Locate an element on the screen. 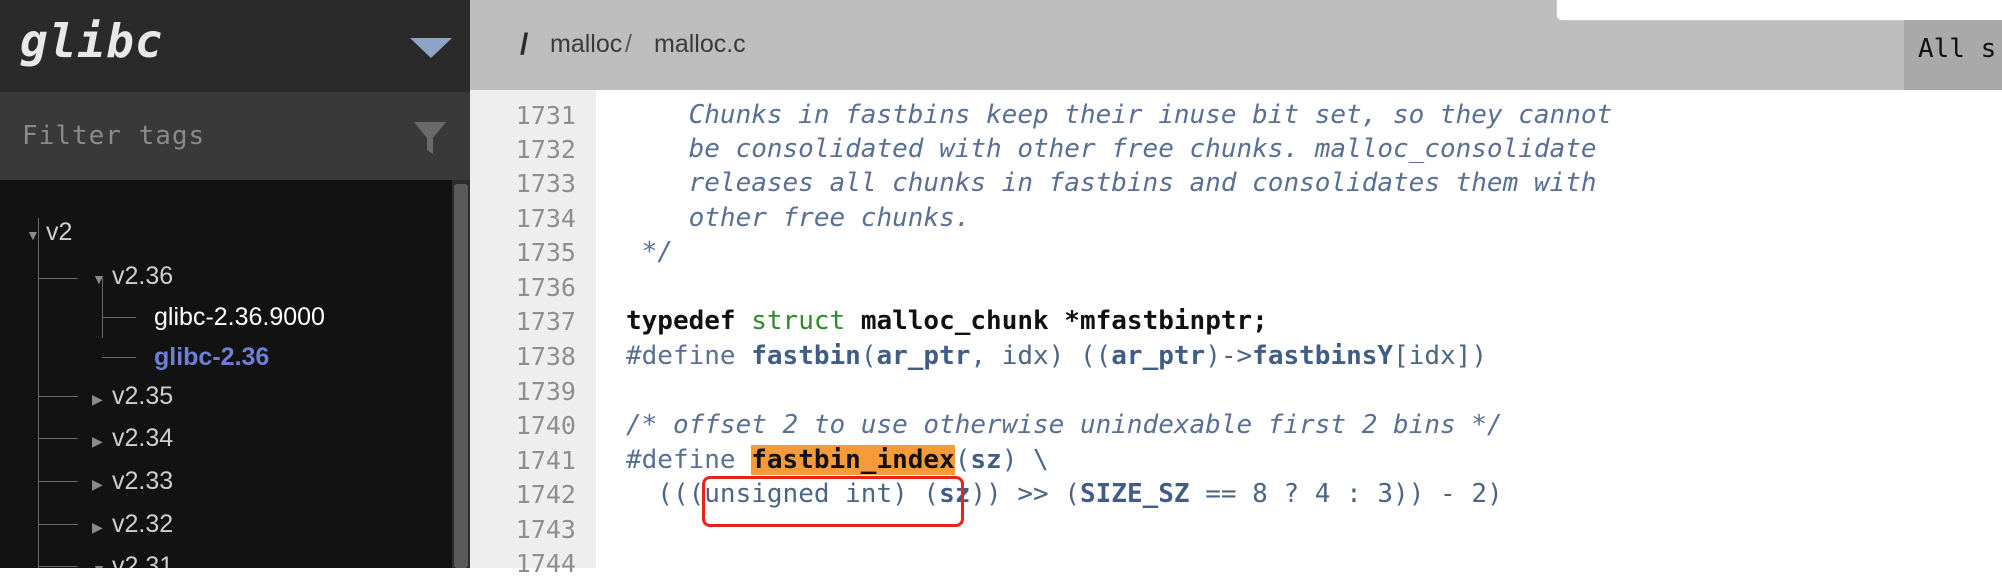  line-number: 1742 is located at coordinates (523, 494).